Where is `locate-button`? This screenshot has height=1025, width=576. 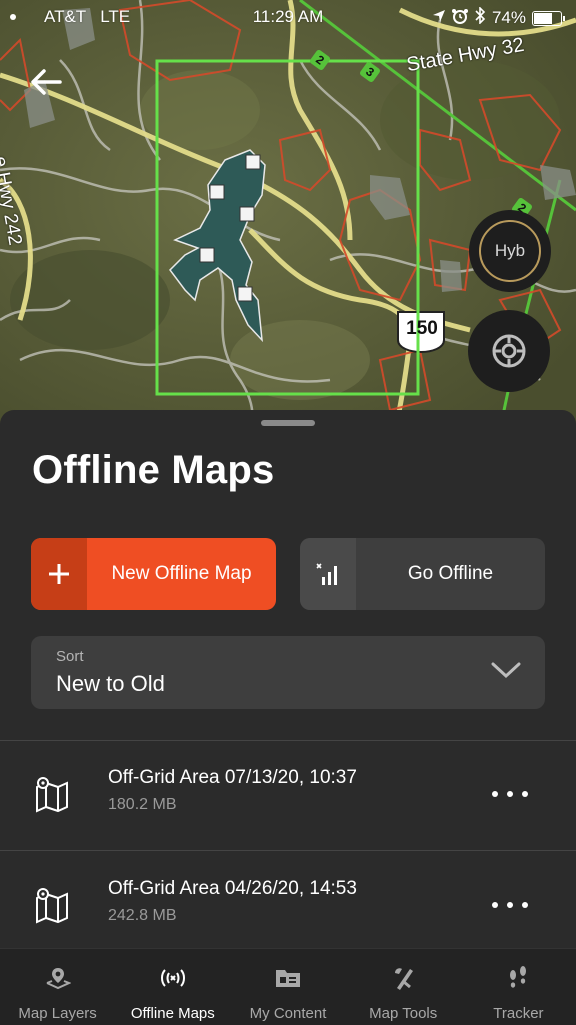 locate-button is located at coordinates (509, 351).